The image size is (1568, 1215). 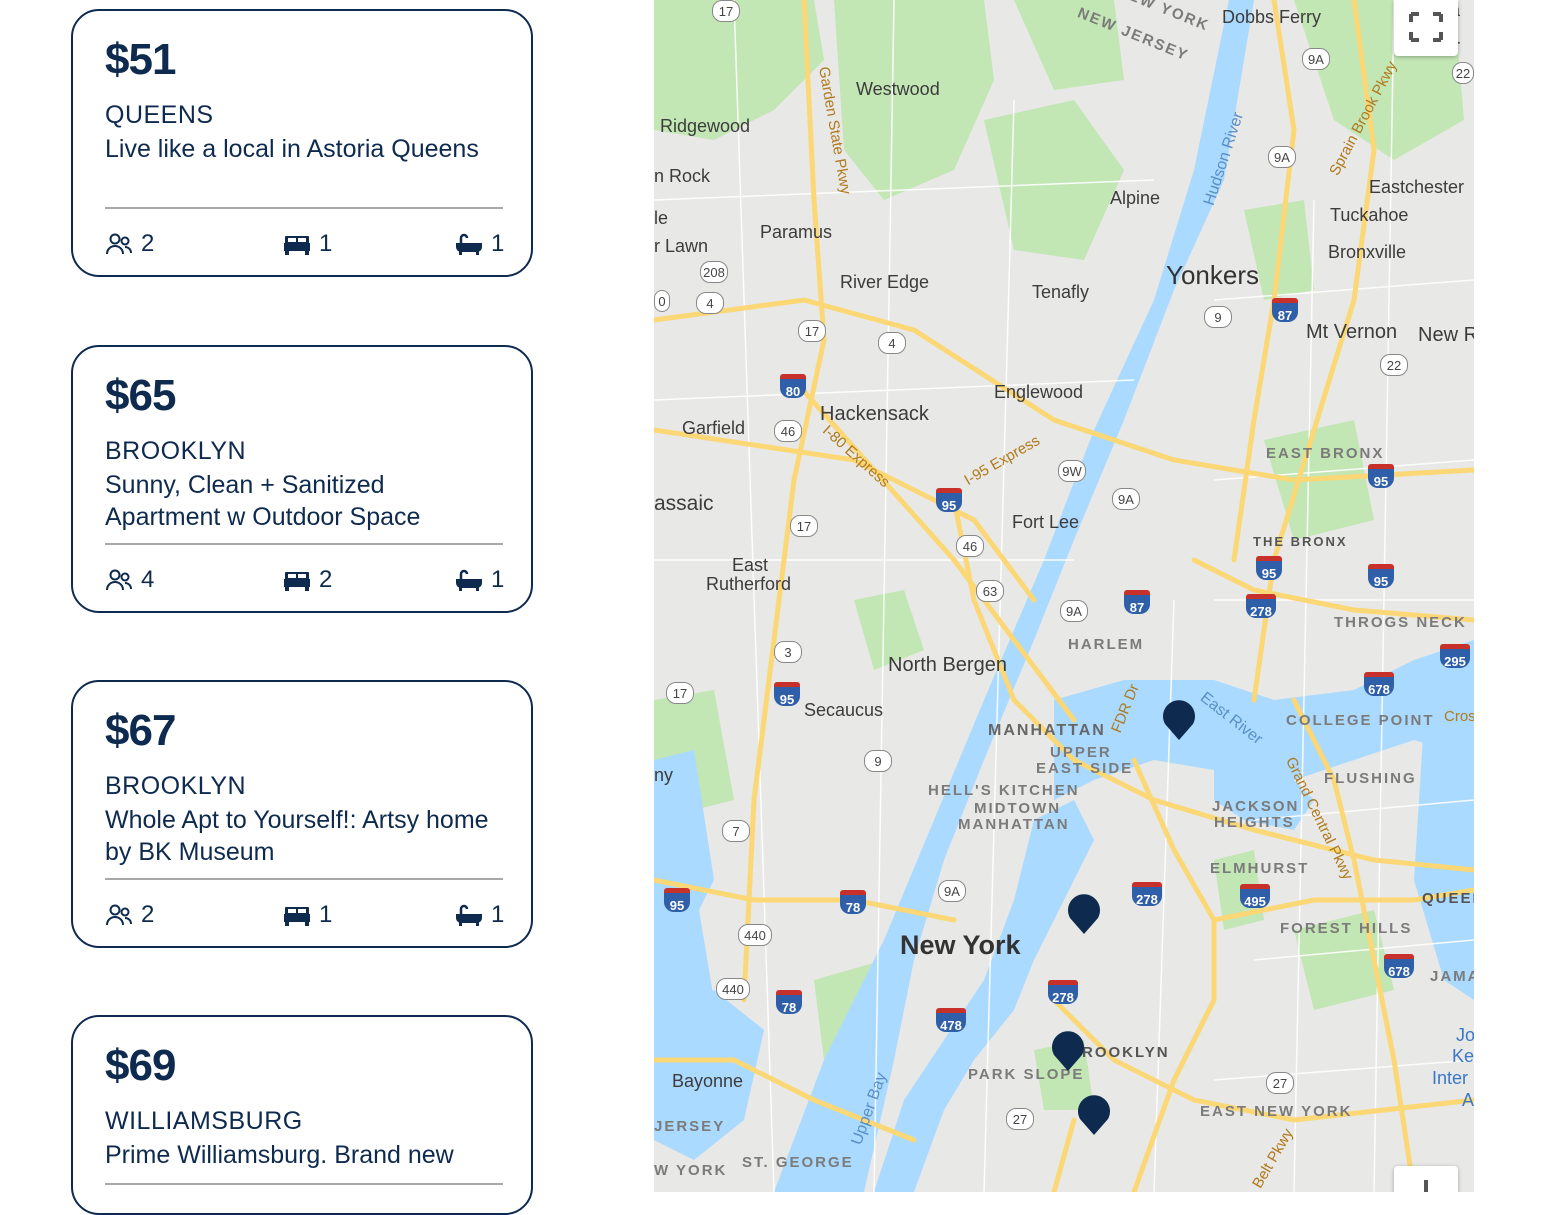 I want to click on zoom-in-button, so click(x=1426, y=1179).